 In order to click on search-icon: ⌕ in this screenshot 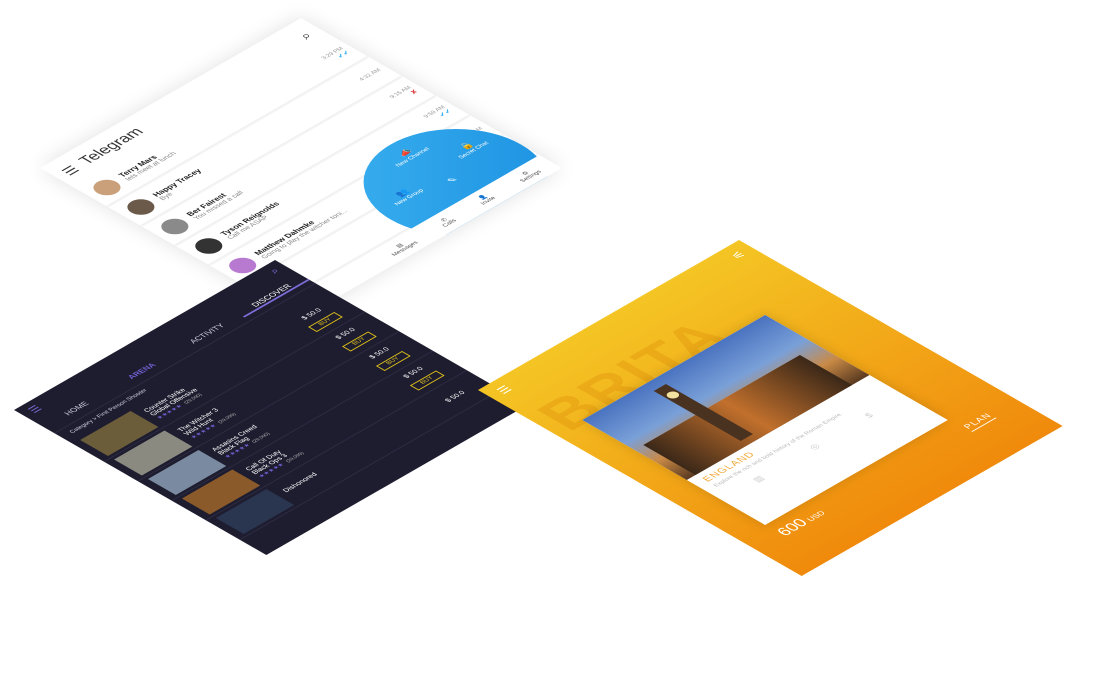, I will do `click(275, 271)`.